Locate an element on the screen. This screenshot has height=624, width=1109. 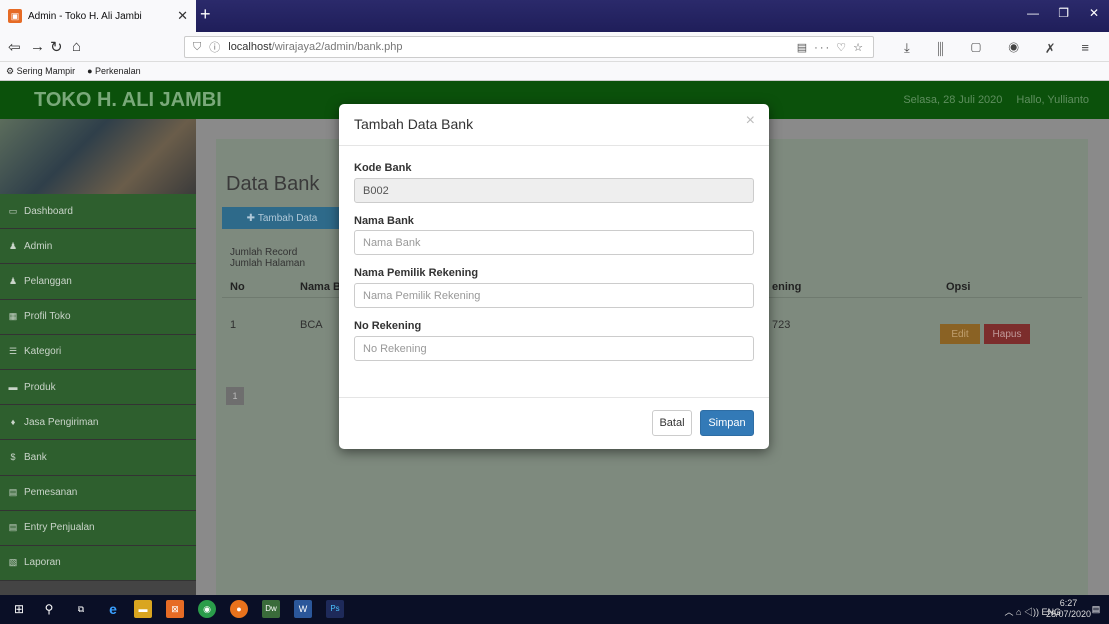
close-window-icon: ✕ is located at coordinates (1094, 13).